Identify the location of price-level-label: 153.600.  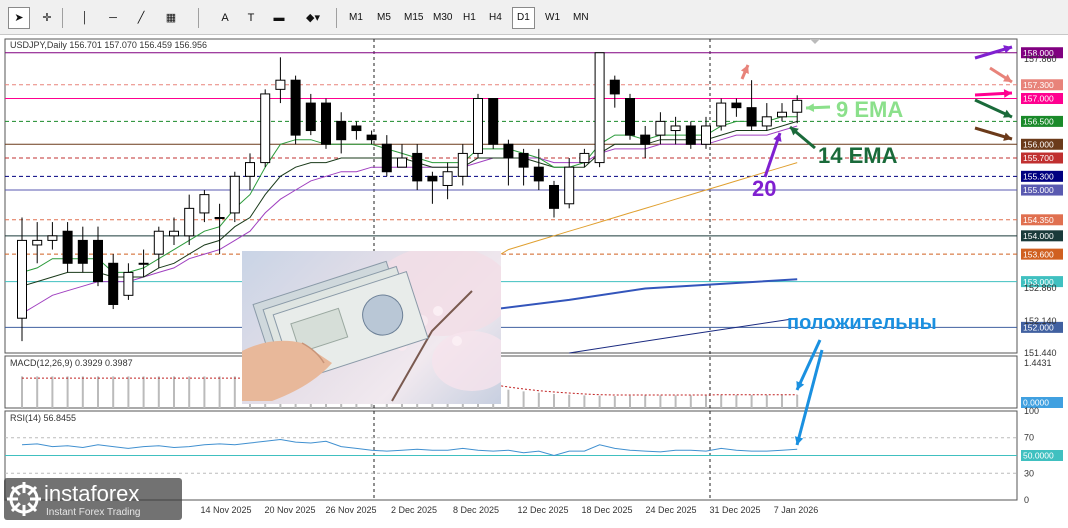
(1038, 254).